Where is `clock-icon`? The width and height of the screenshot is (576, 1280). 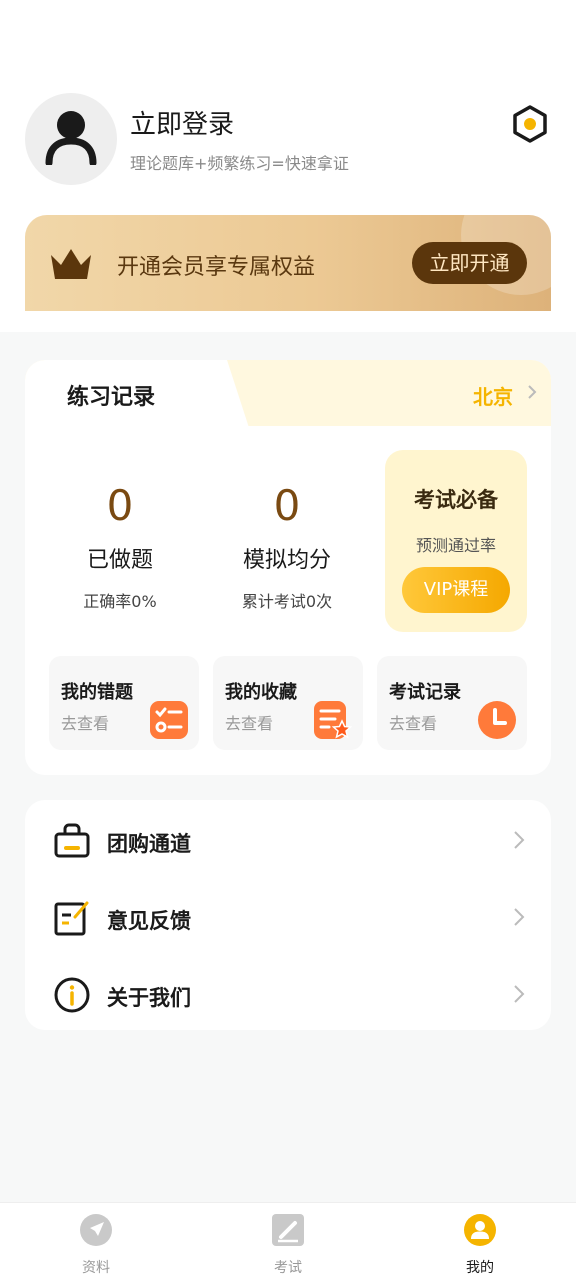
clock-icon is located at coordinates (497, 720).